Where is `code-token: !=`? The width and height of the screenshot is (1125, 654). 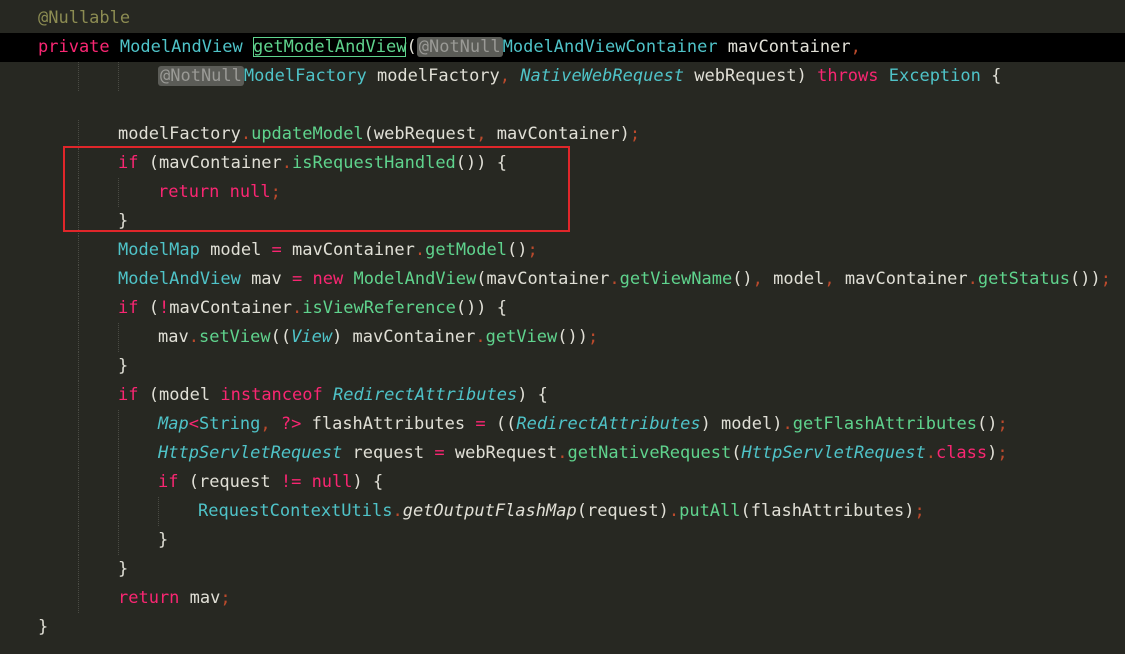
code-token: != is located at coordinates (296, 482).